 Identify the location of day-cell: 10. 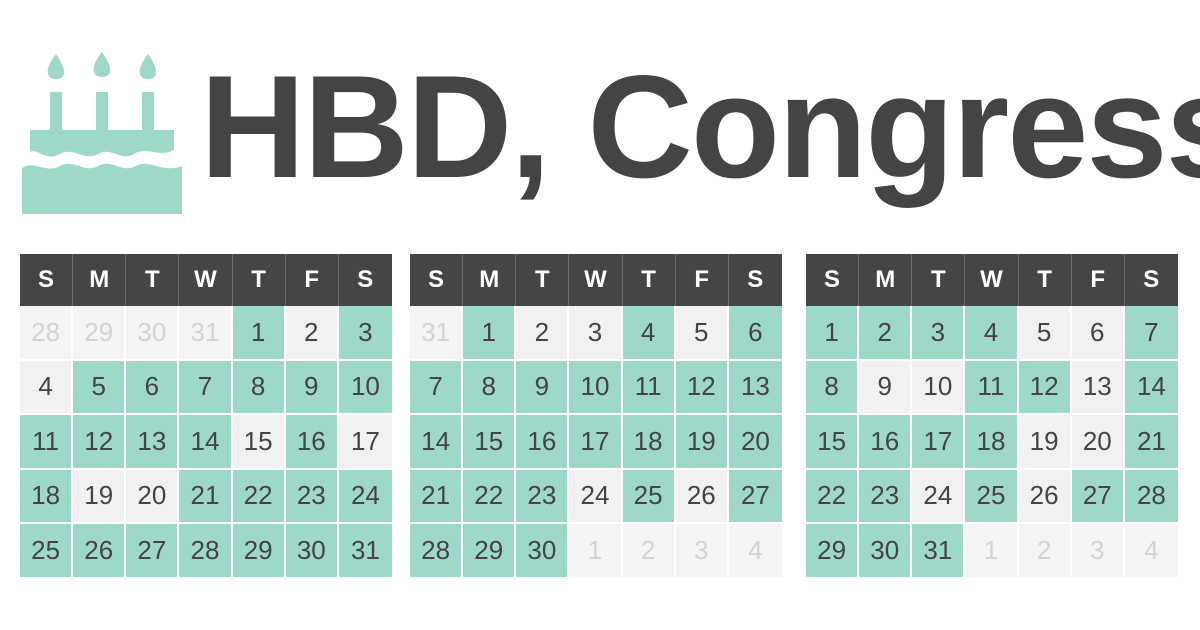
(939, 387).